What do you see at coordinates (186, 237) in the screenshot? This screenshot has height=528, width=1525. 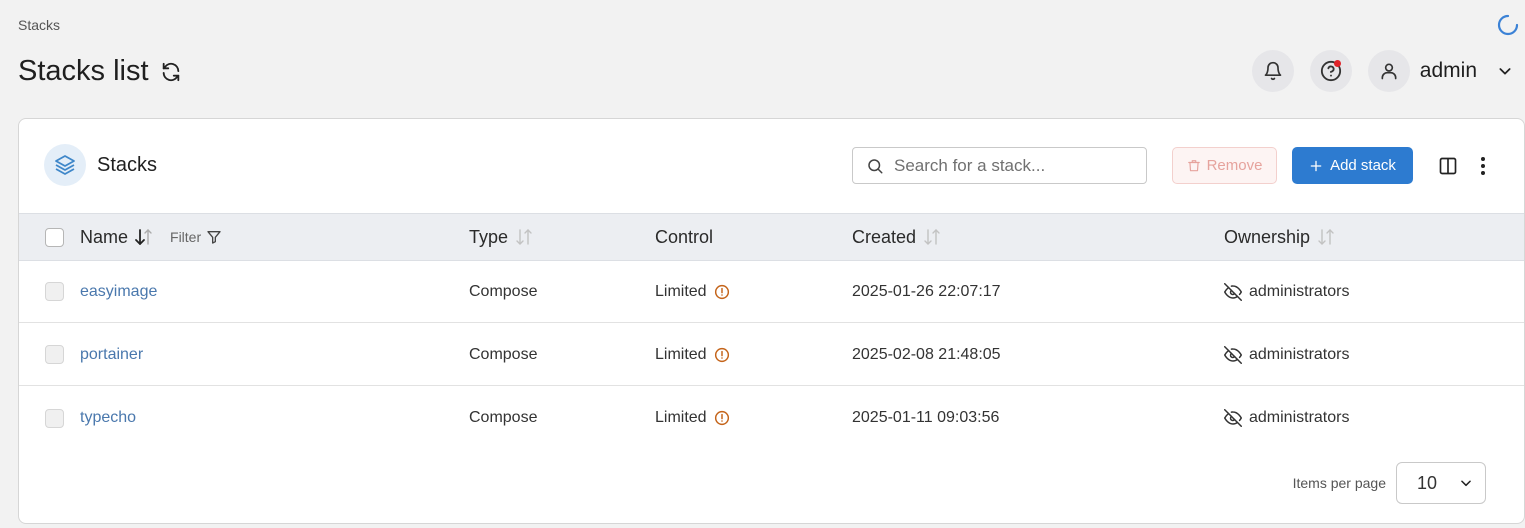 I see `filter-label: Filter` at bounding box center [186, 237].